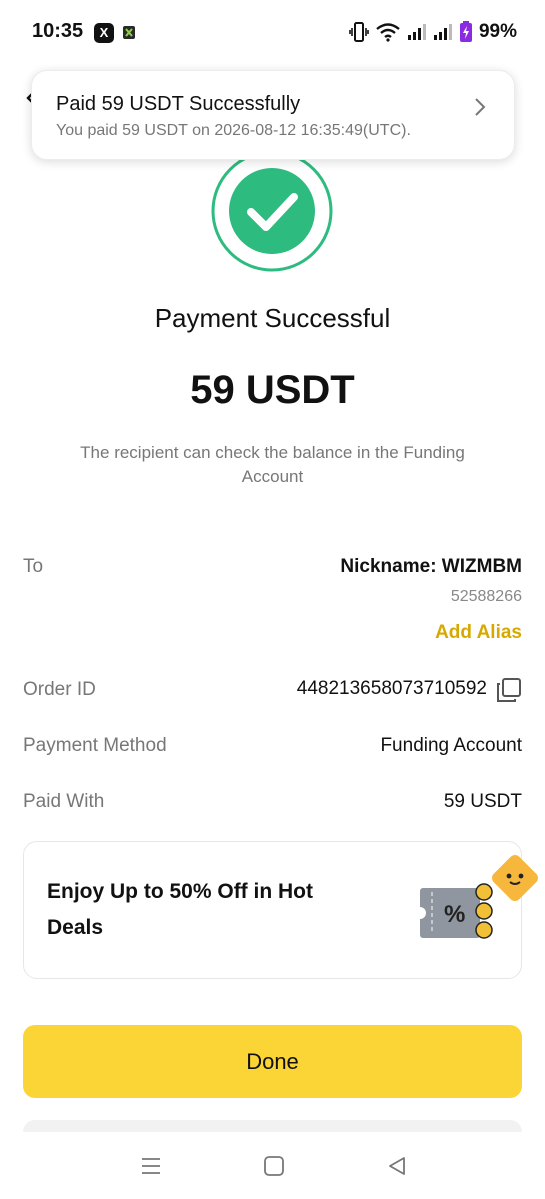  I want to click on done-button: Done, so click(272, 1061).